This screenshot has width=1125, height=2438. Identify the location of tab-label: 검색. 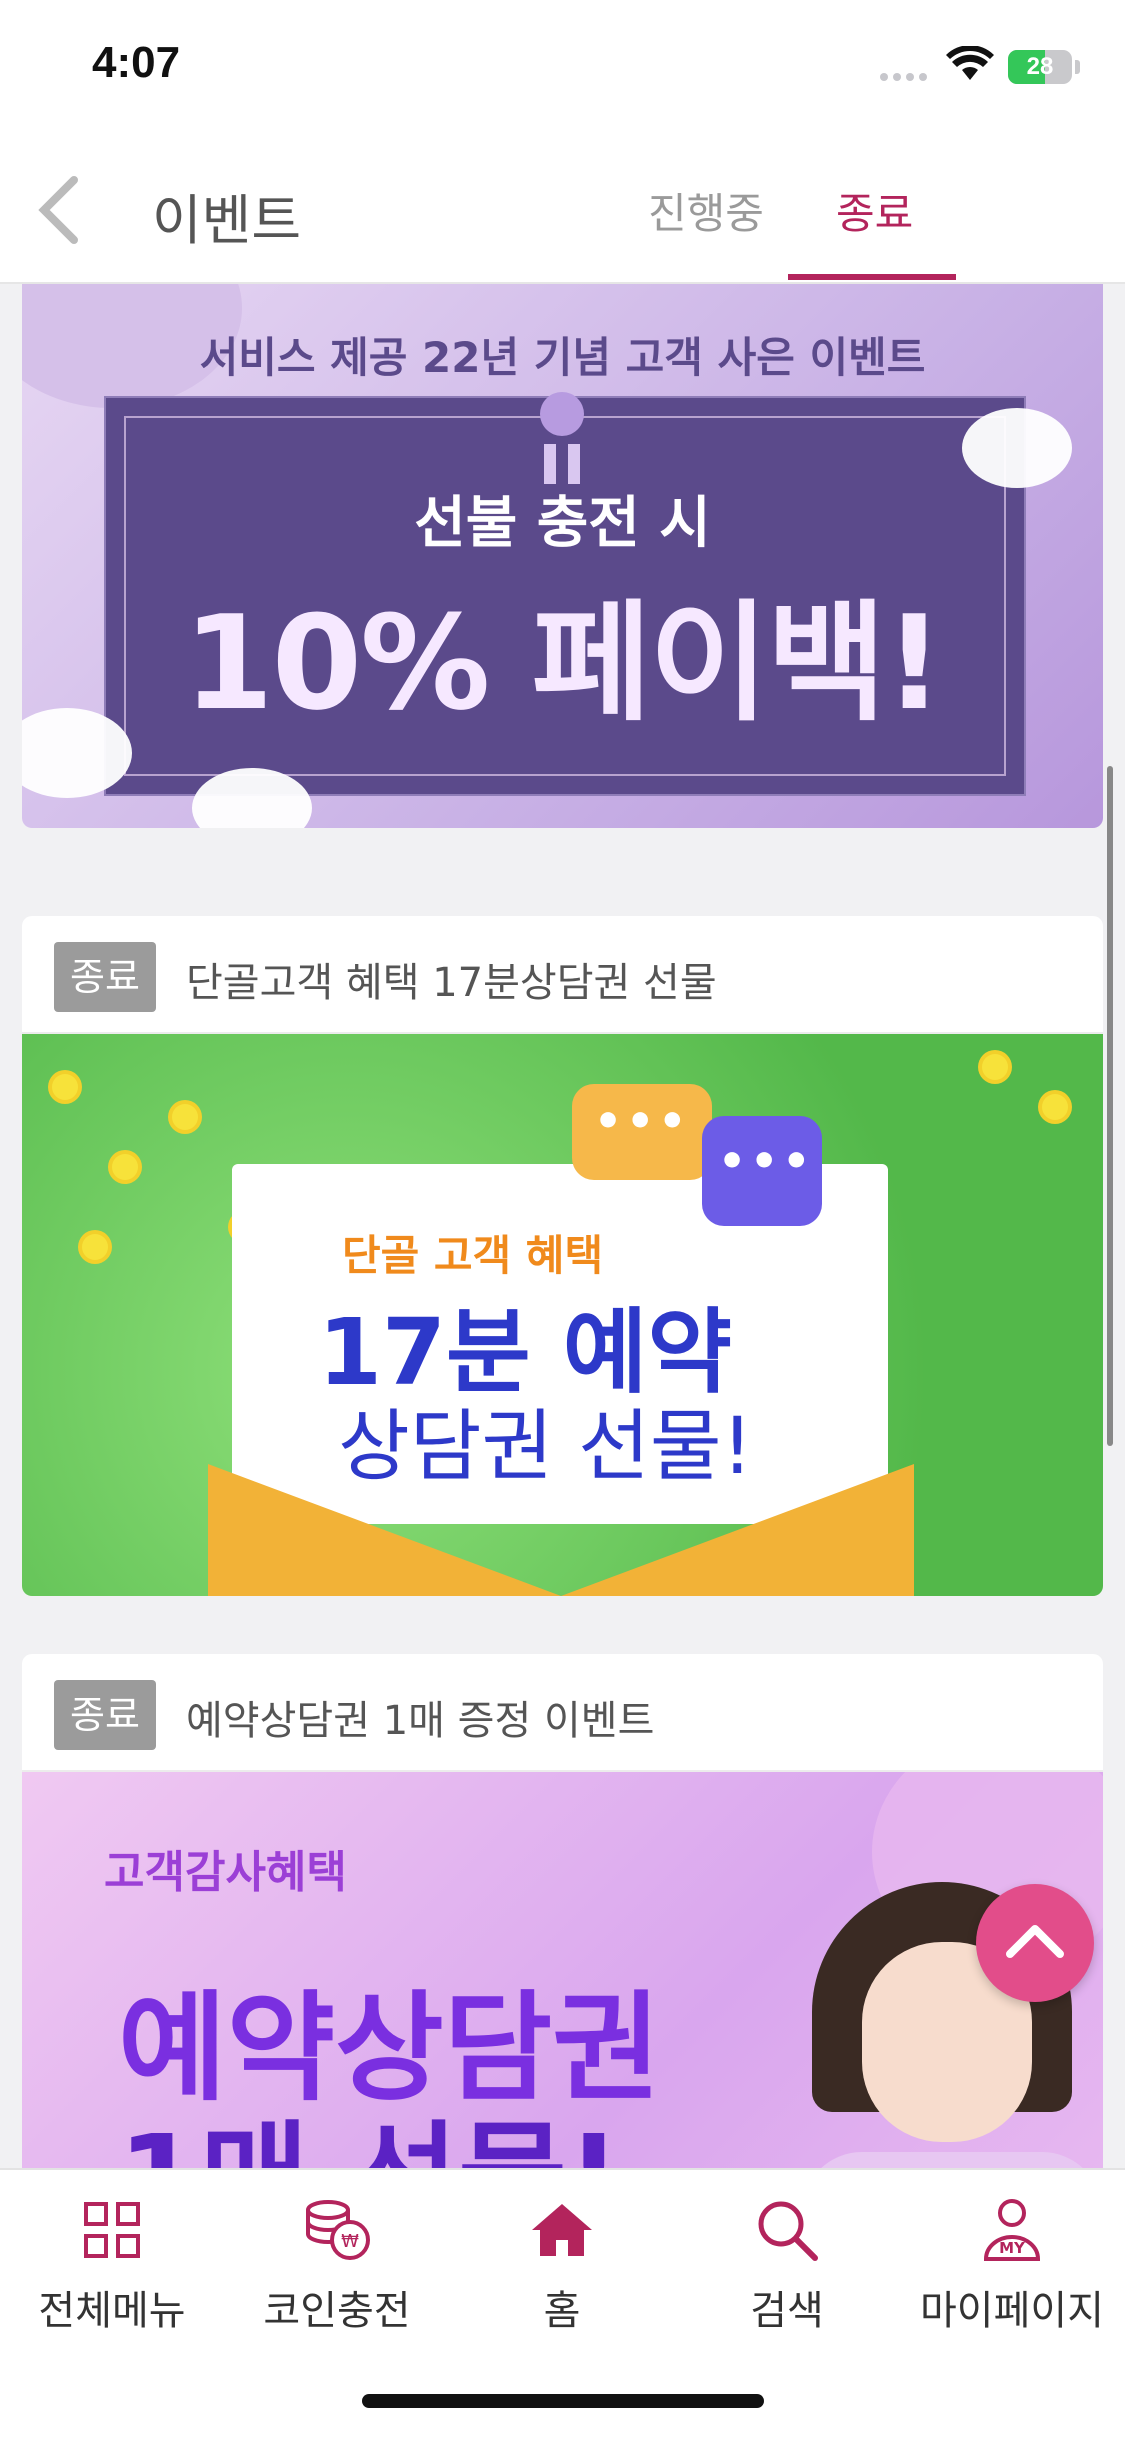
(787, 2311).